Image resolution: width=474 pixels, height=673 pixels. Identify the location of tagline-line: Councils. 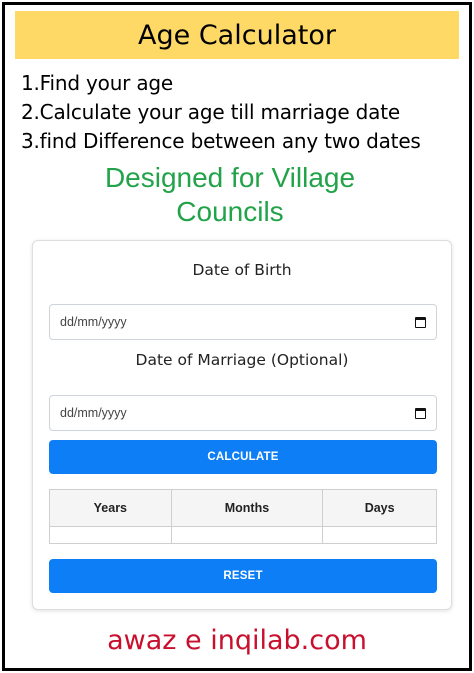
(230, 211).